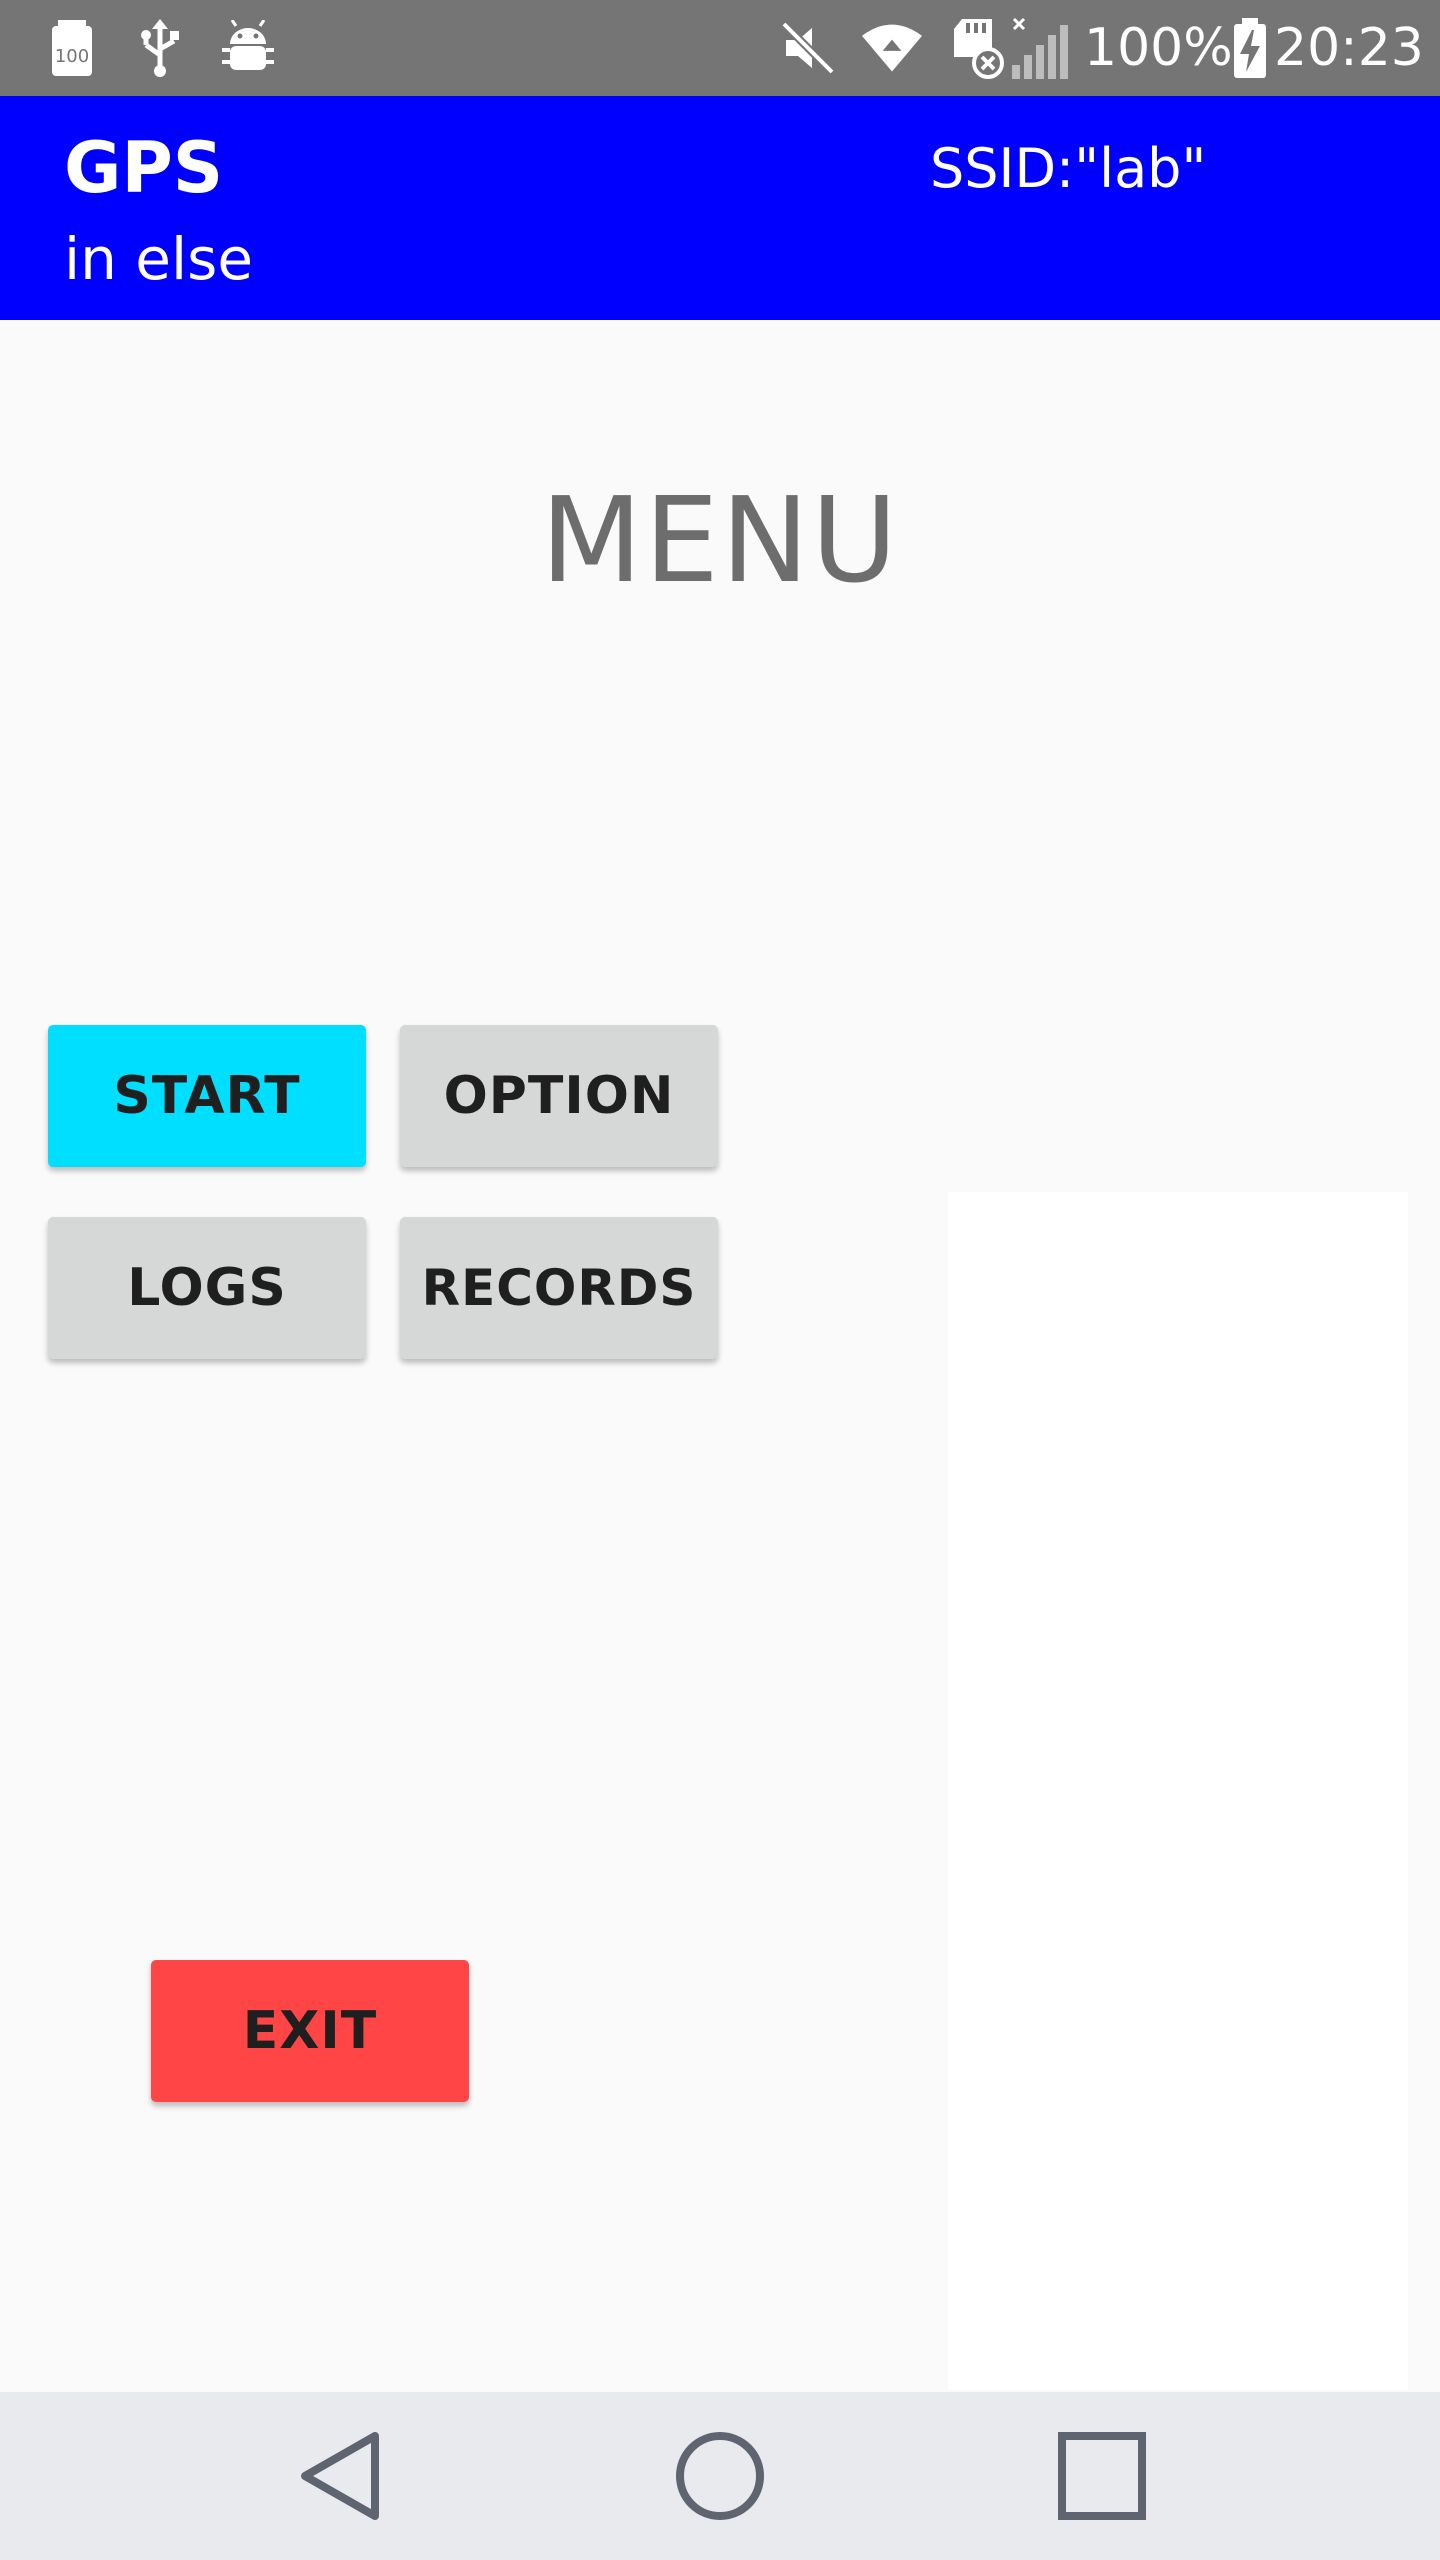 This screenshot has height=2560, width=1440. What do you see at coordinates (1040, 48) in the screenshot?
I see `signal-icon` at bounding box center [1040, 48].